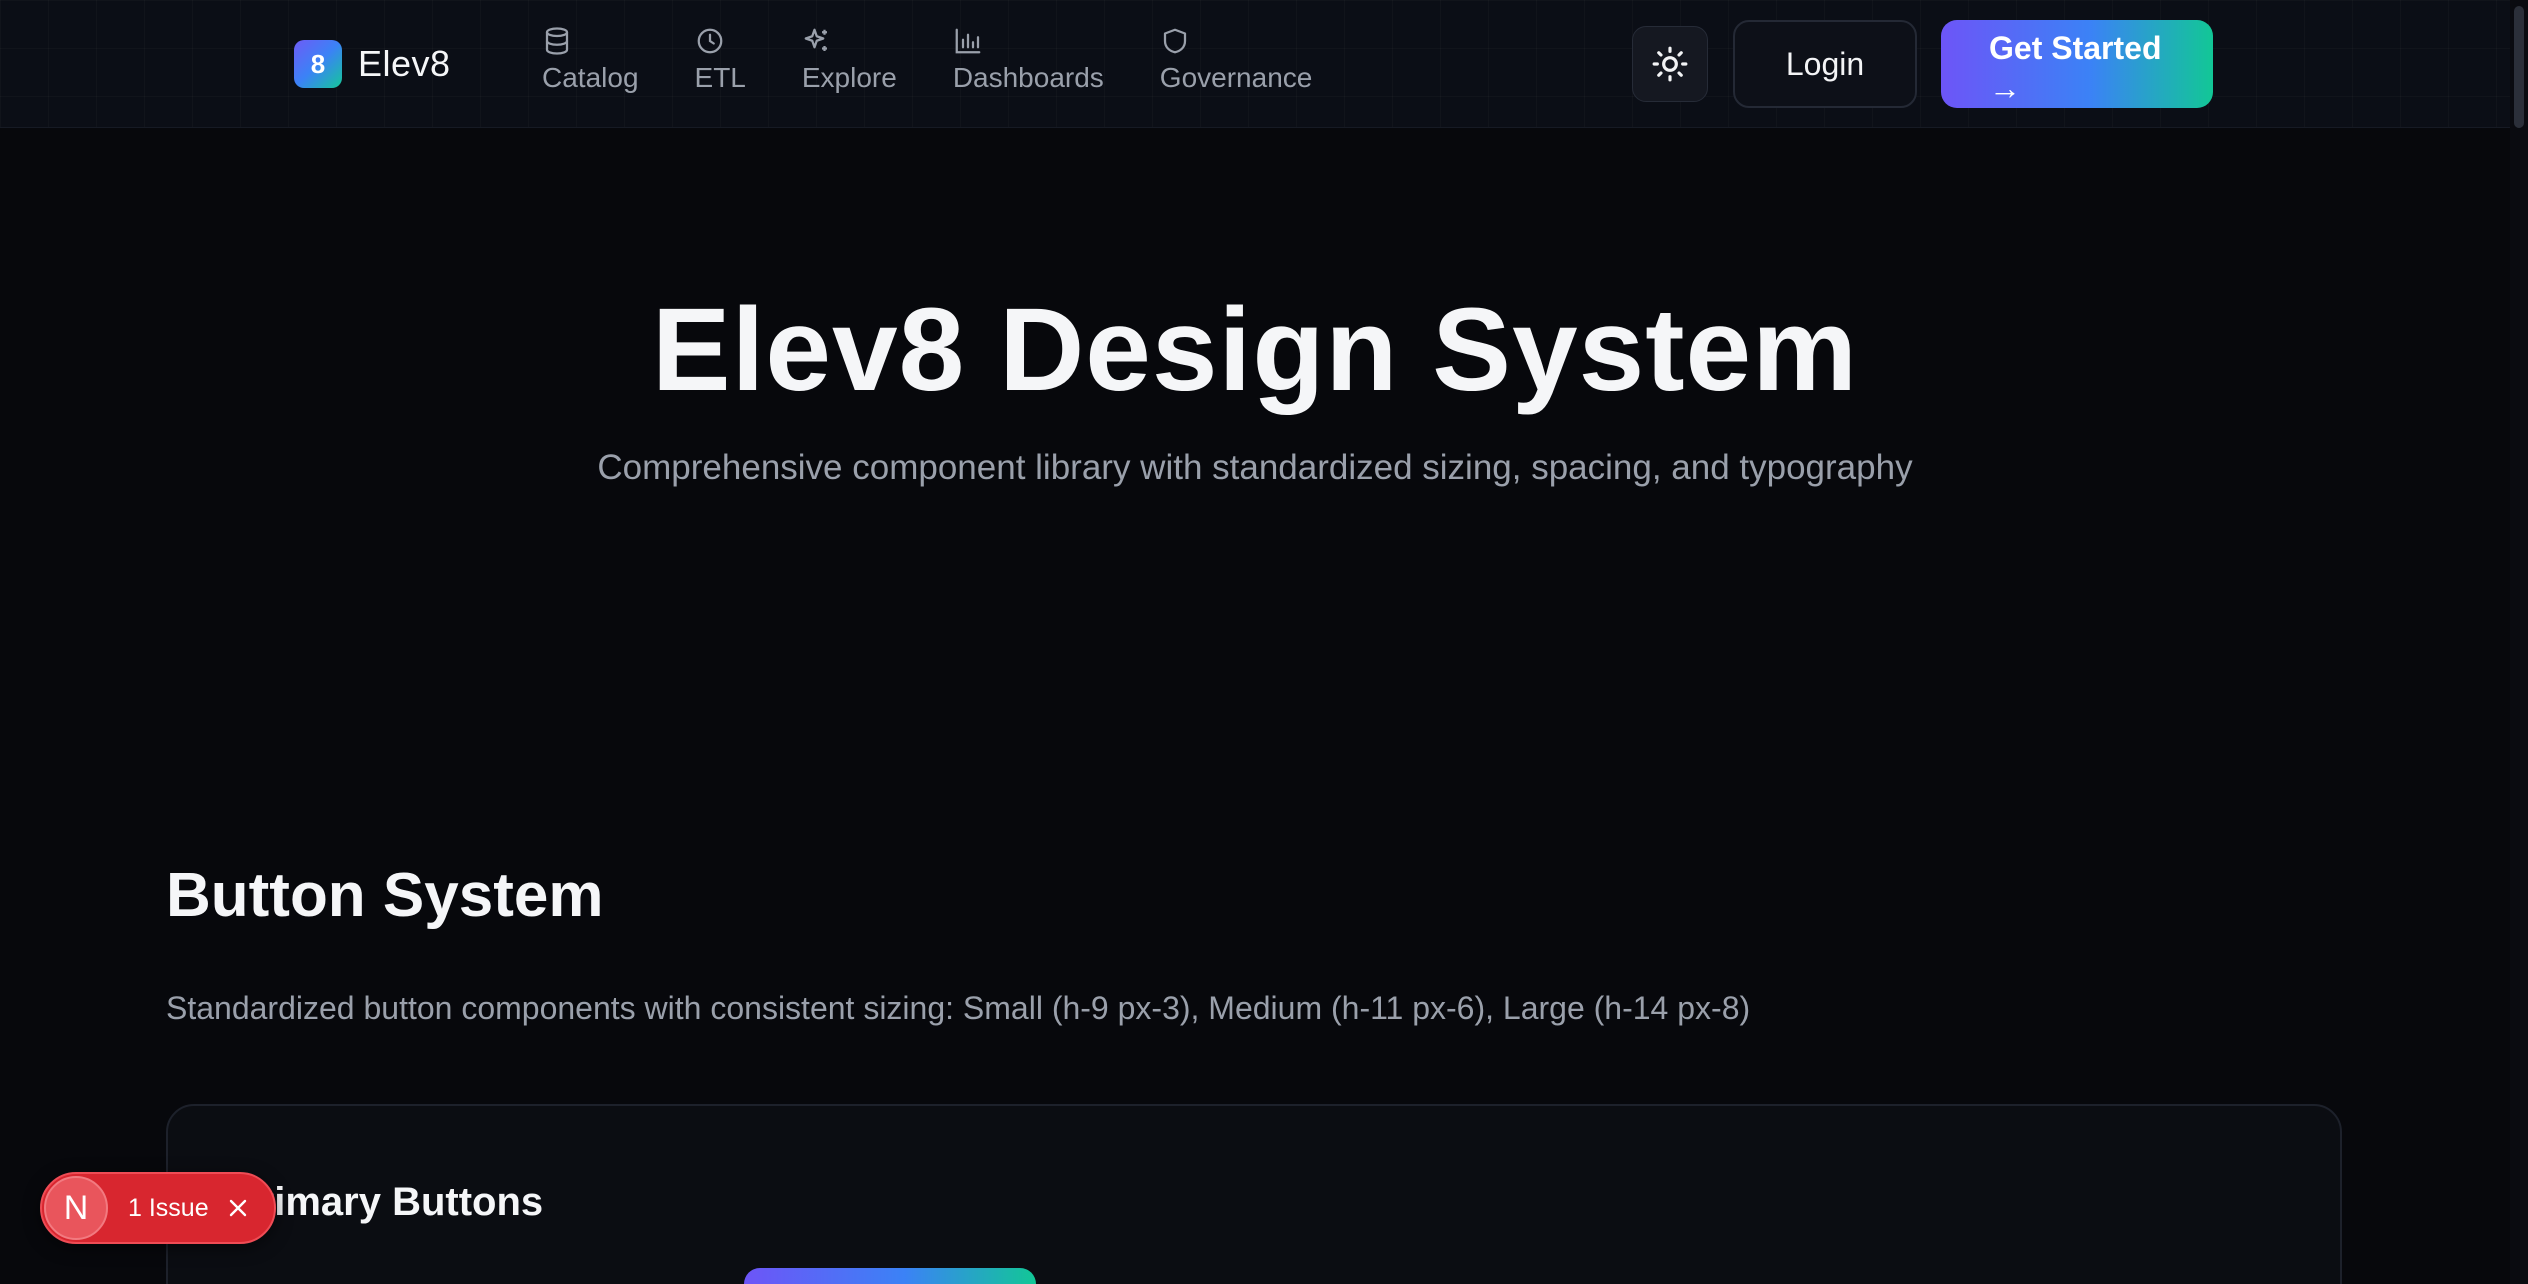 This screenshot has width=2528, height=1284. What do you see at coordinates (890, 1276) in the screenshot?
I see `primary-button-sample` at bounding box center [890, 1276].